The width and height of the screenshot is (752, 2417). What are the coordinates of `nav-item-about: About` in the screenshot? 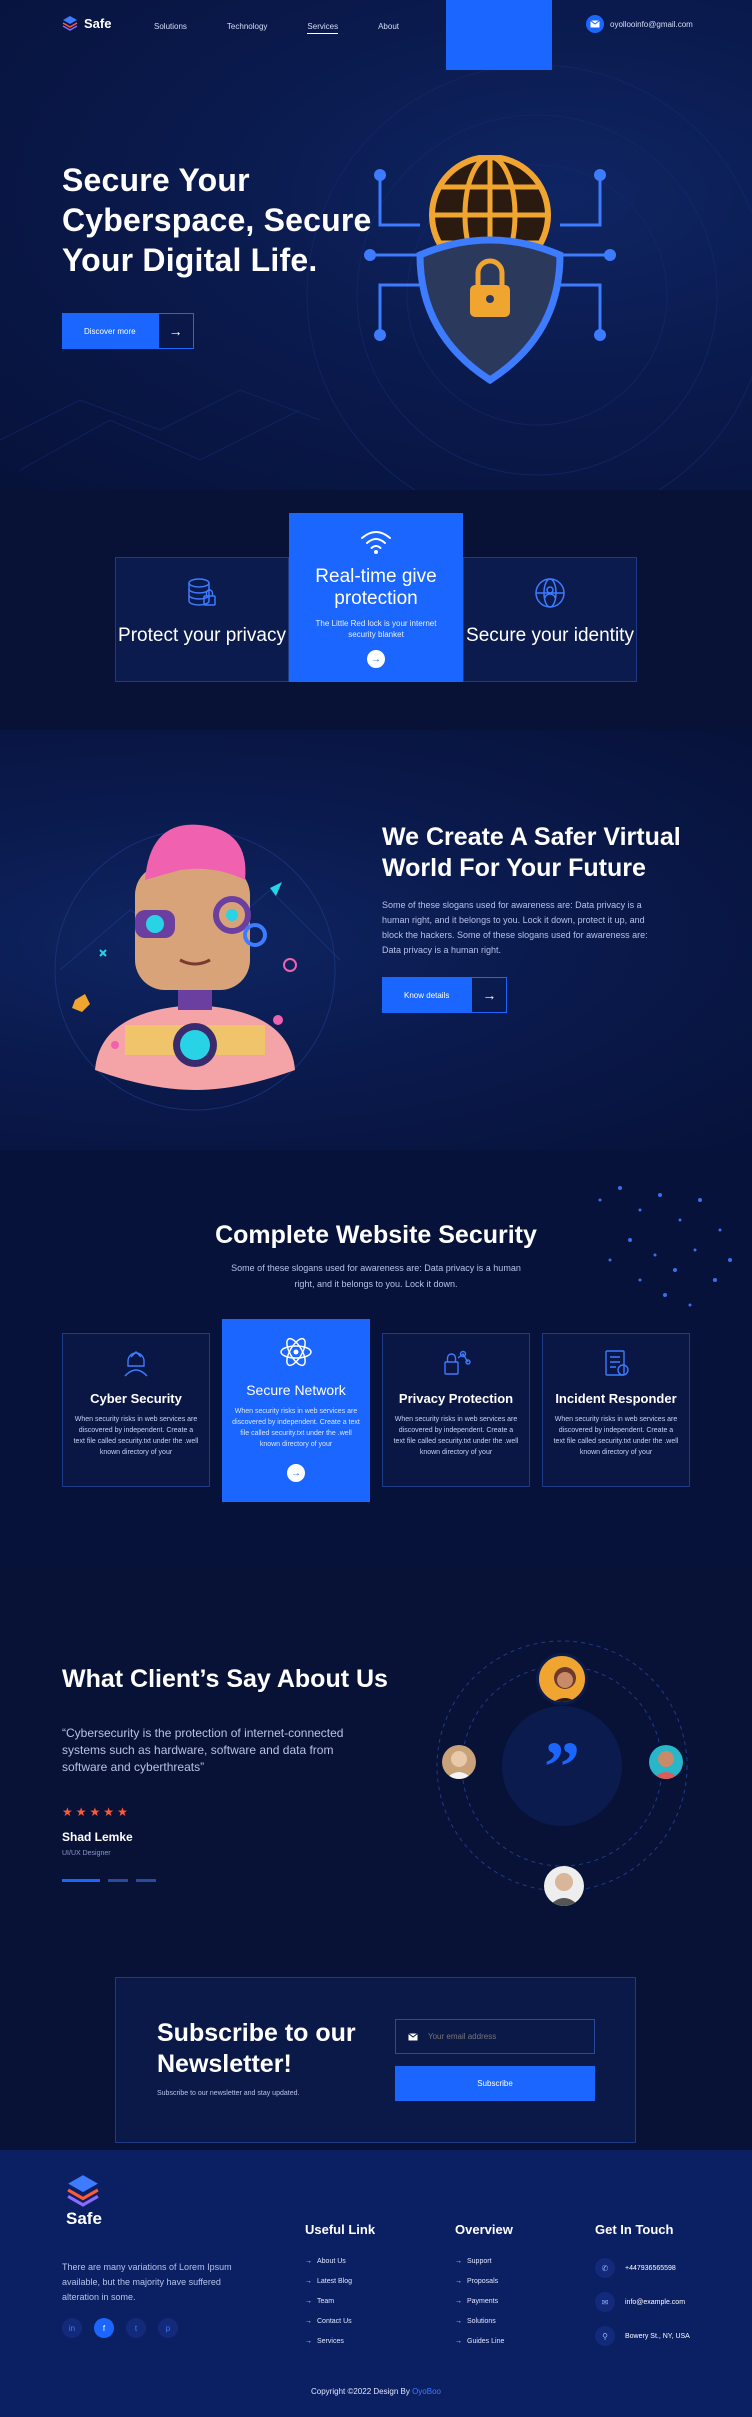 It's located at (388, 28).